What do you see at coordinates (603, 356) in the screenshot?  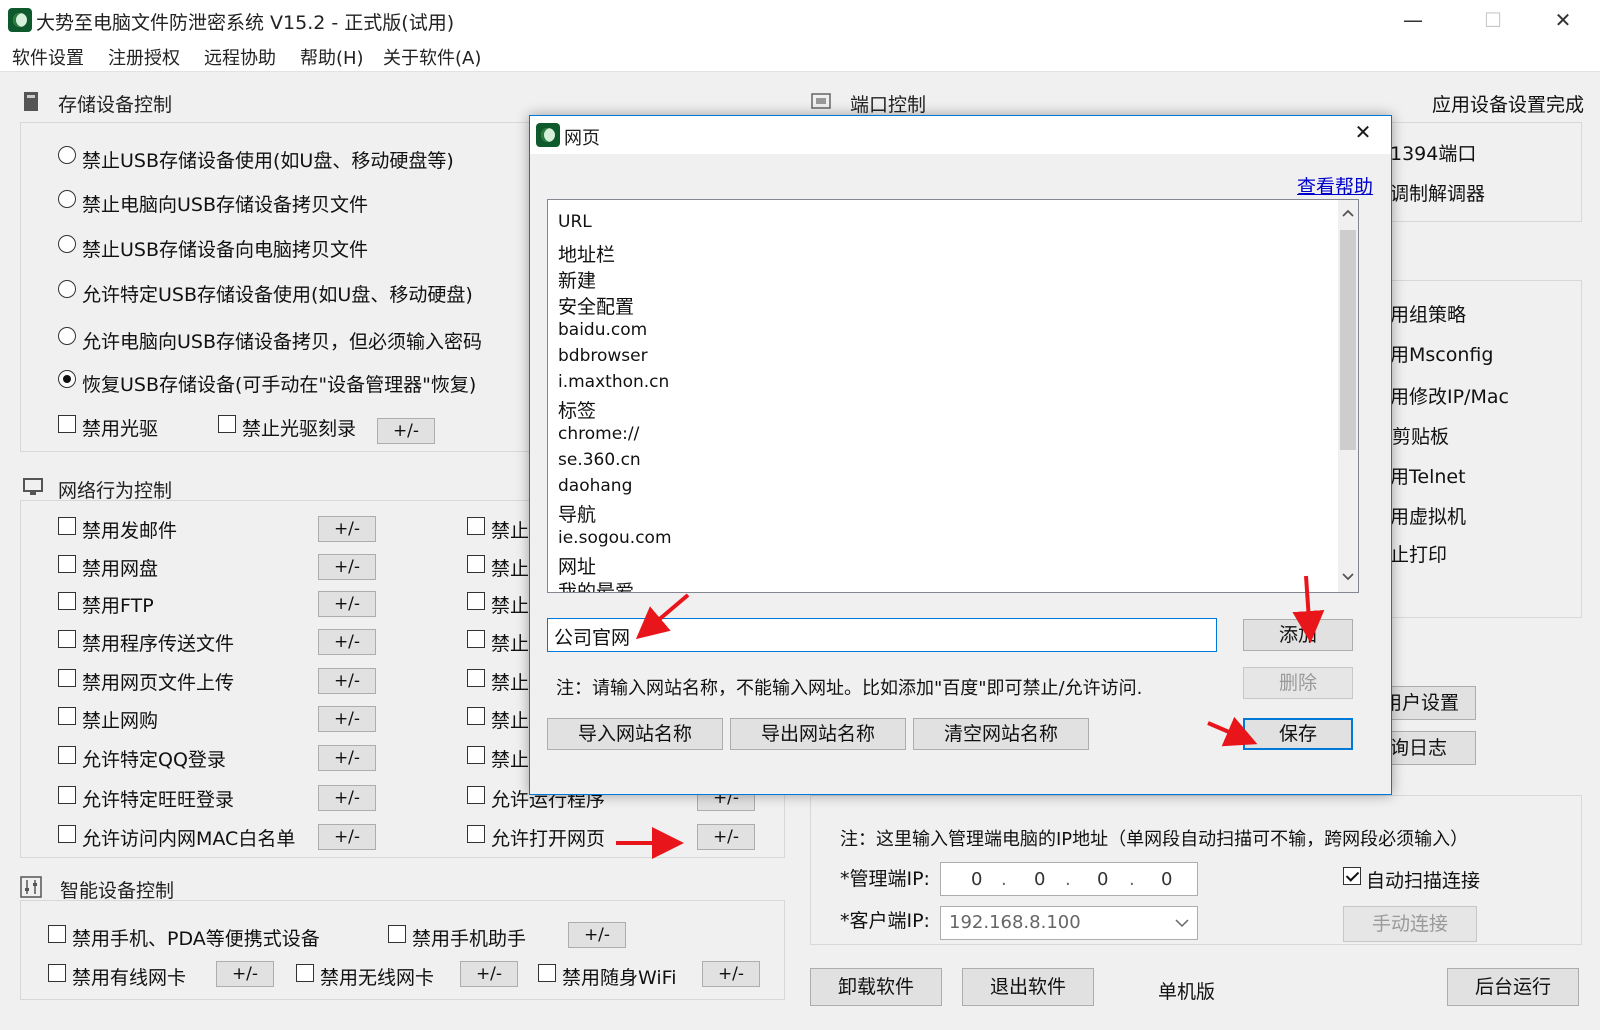 I see `list-item: bdbrowser` at bounding box center [603, 356].